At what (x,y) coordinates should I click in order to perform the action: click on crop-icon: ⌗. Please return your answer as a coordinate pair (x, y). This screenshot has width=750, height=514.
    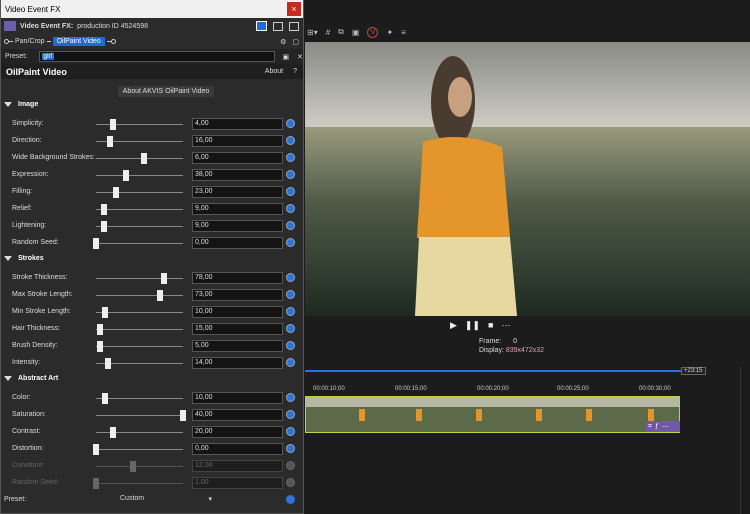
    Looking at the image, I should click on (650, 427).